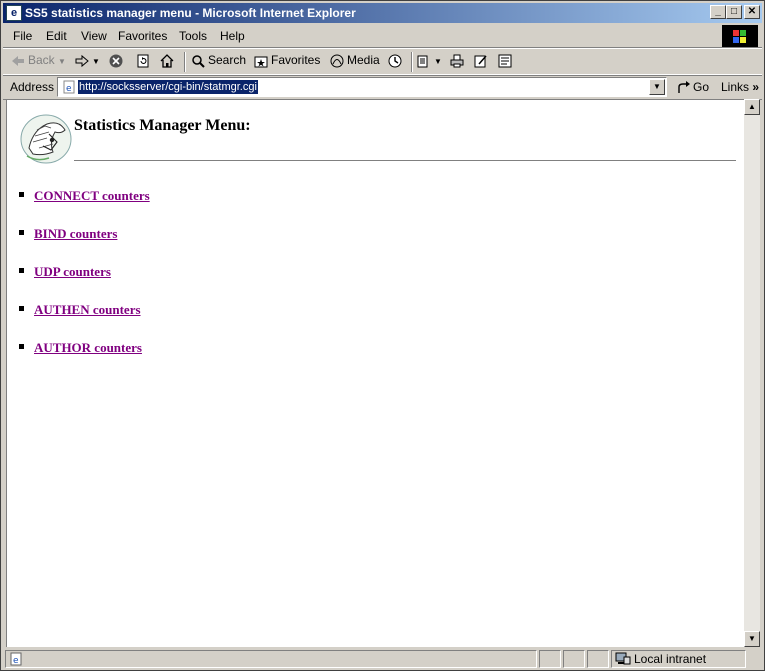 This screenshot has width=765, height=671. I want to click on stop-button, so click(117, 60).